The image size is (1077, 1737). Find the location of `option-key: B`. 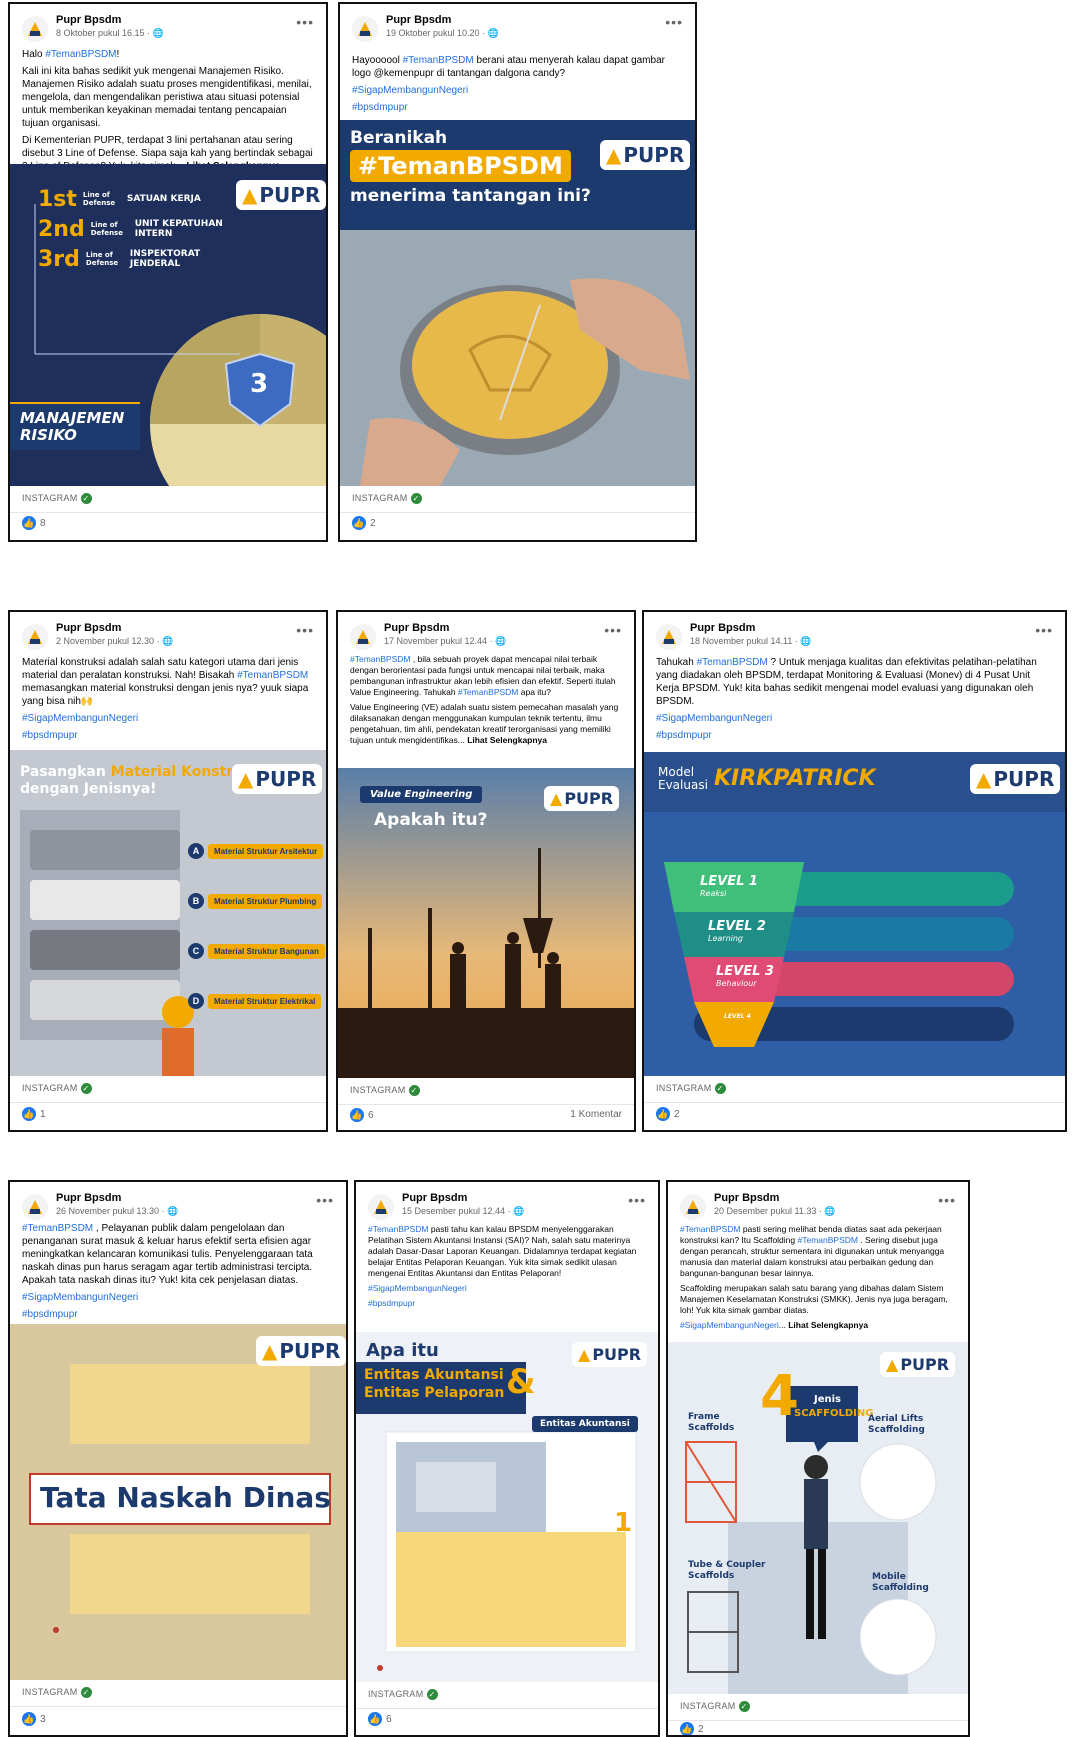

option-key: B is located at coordinates (196, 901).